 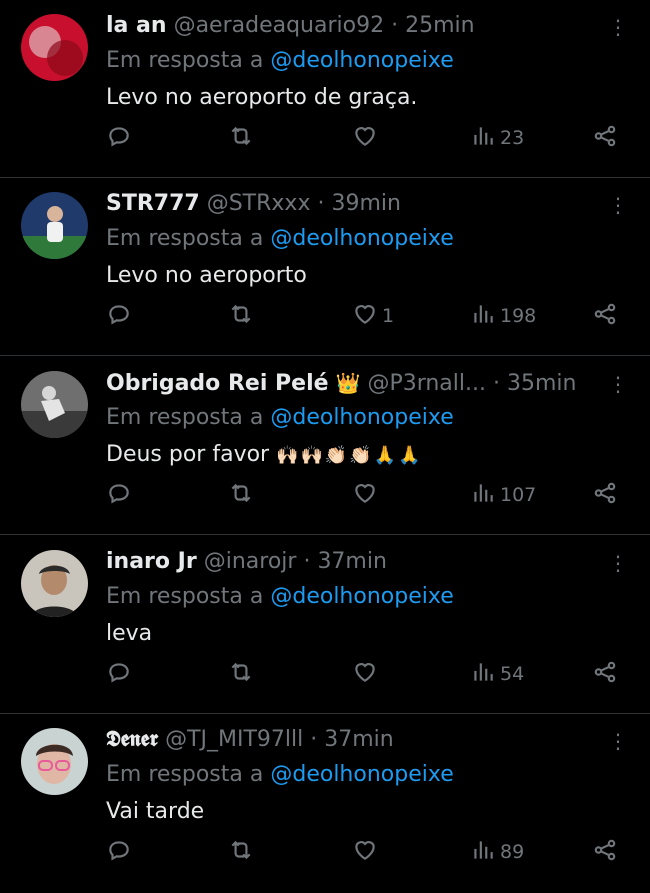 What do you see at coordinates (155, 811) in the screenshot?
I see `reply-text: Vai tarde` at bounding box center [155, 811].